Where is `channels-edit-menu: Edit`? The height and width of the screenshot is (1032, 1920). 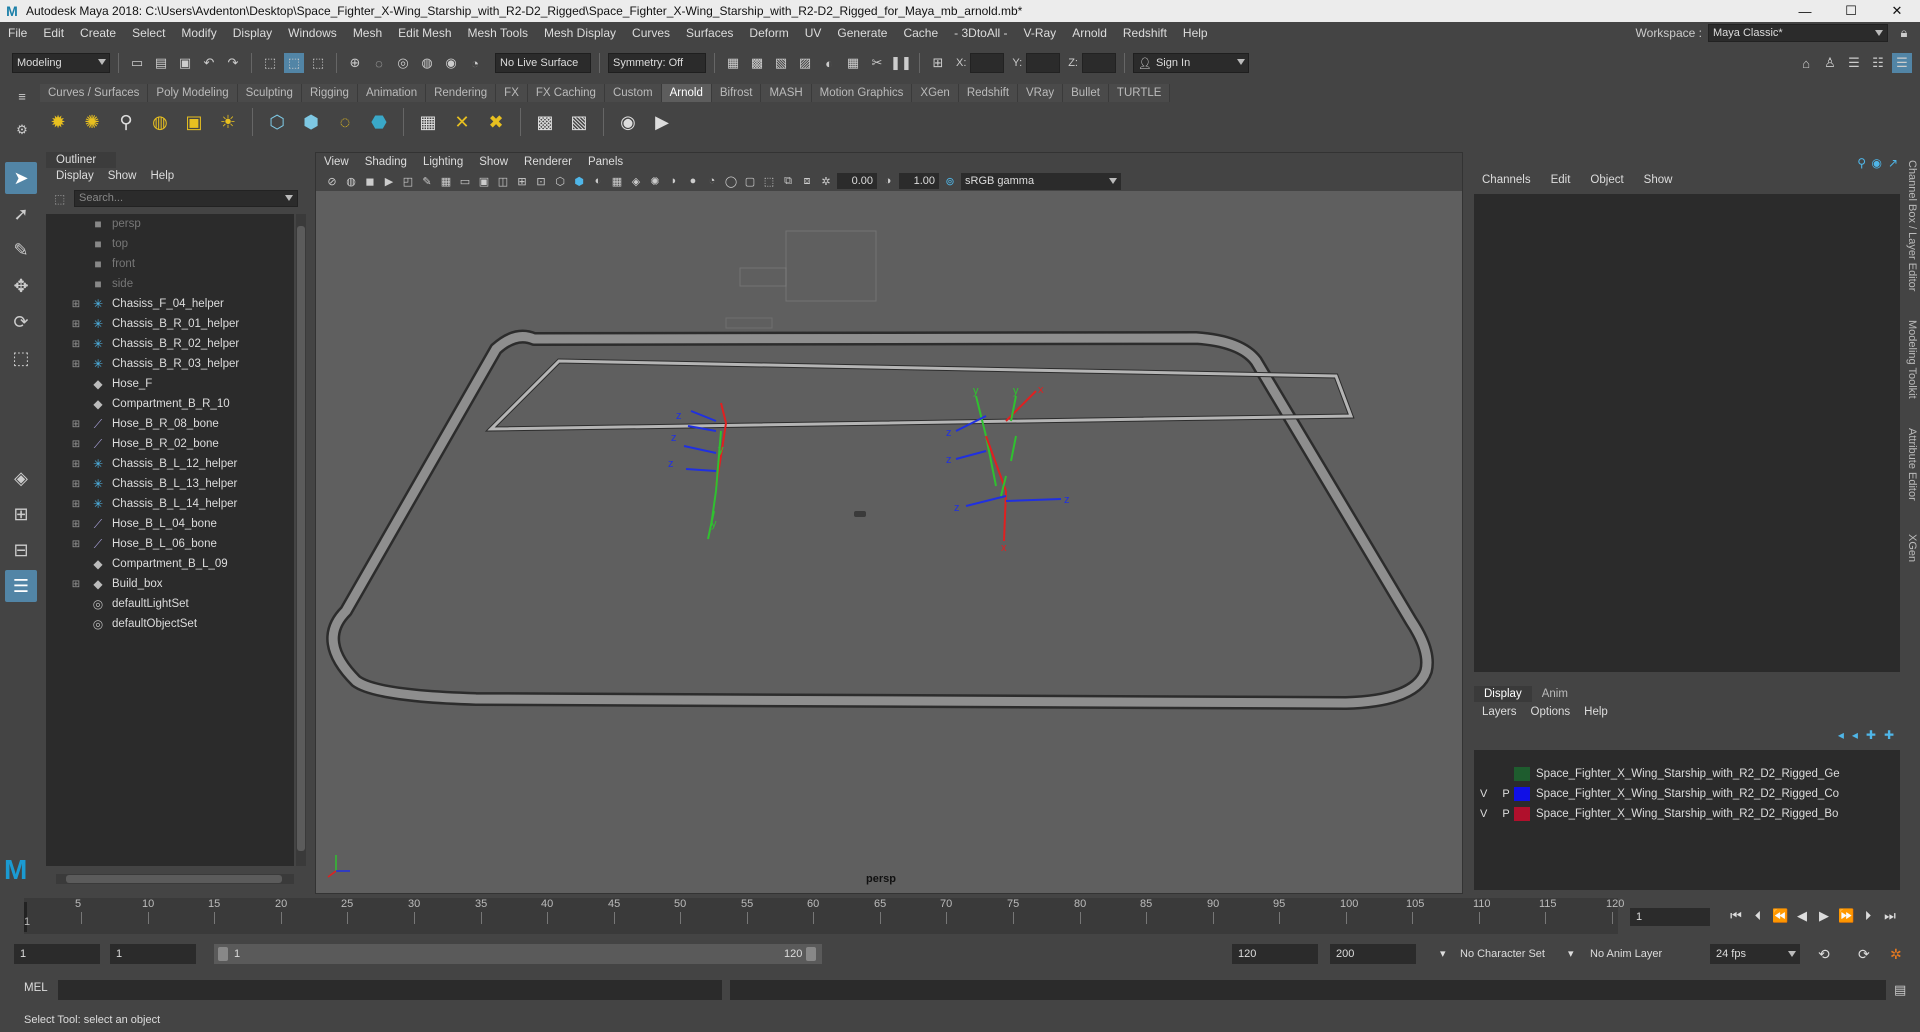
channels-edit-menu: Edit is located at coordinates (1561, 180).